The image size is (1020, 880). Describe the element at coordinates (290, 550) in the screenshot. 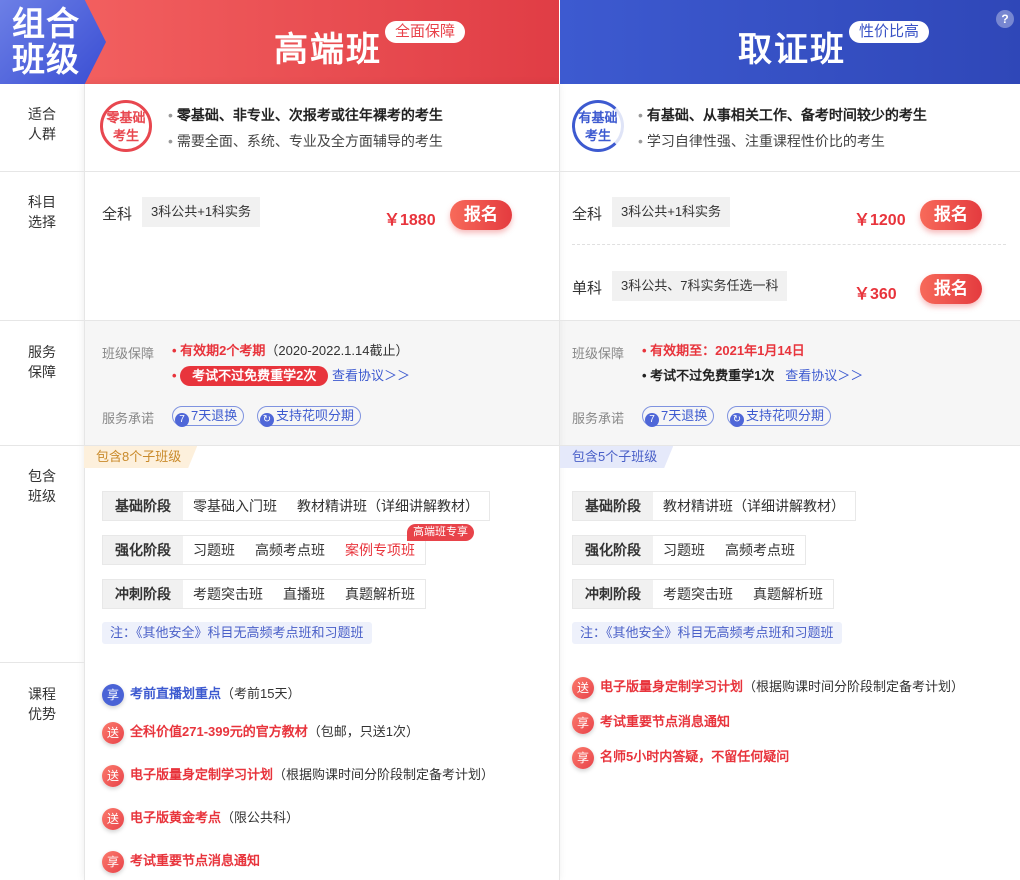

I see `class-item: 高频考点班` at that location.